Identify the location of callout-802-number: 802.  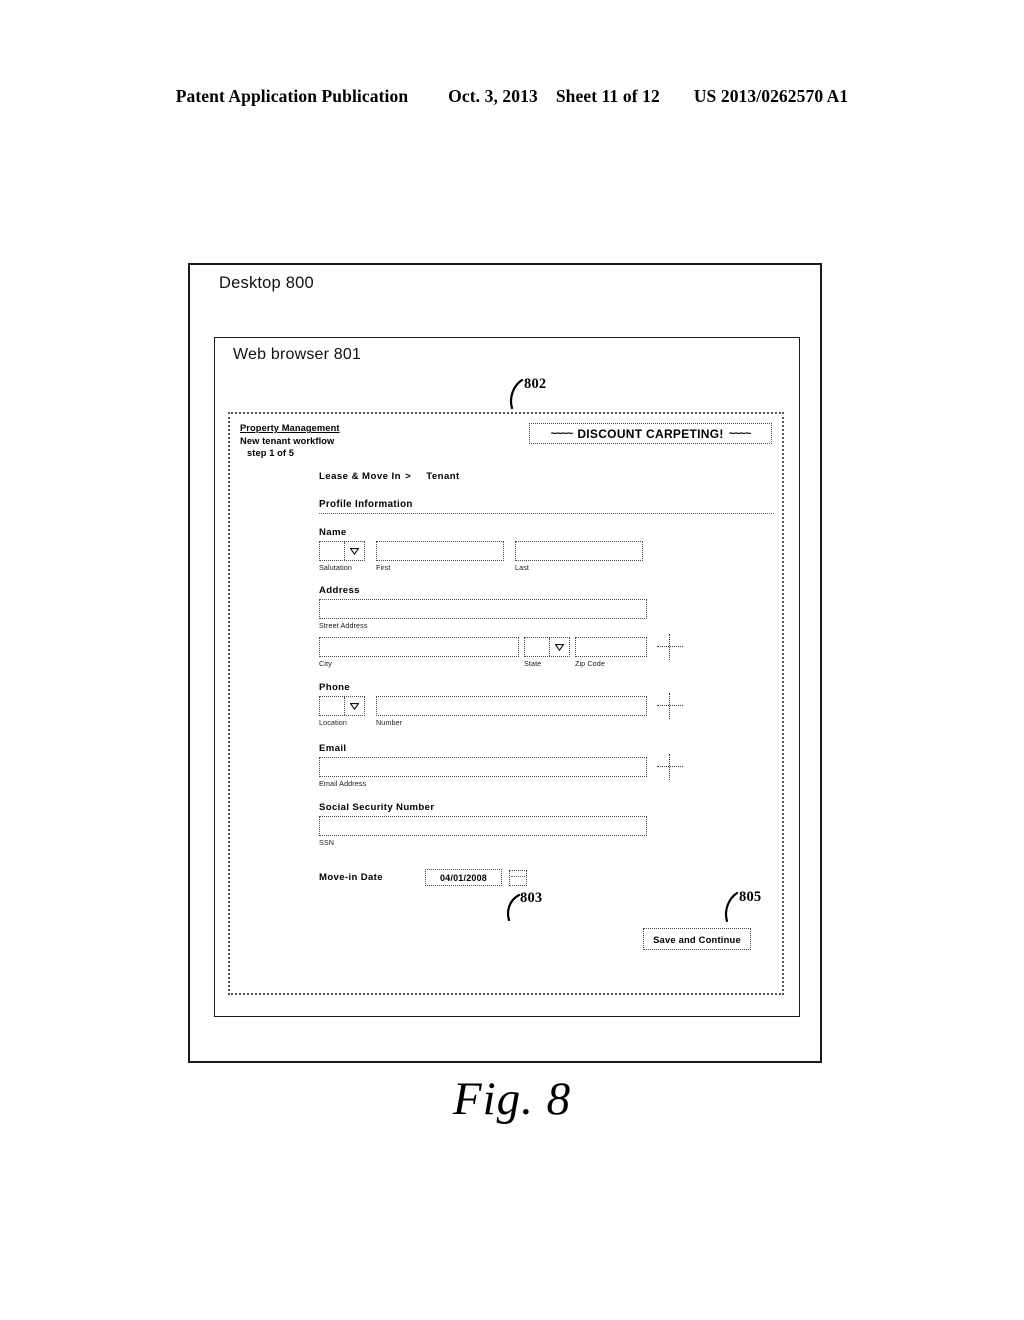
(535, 384).